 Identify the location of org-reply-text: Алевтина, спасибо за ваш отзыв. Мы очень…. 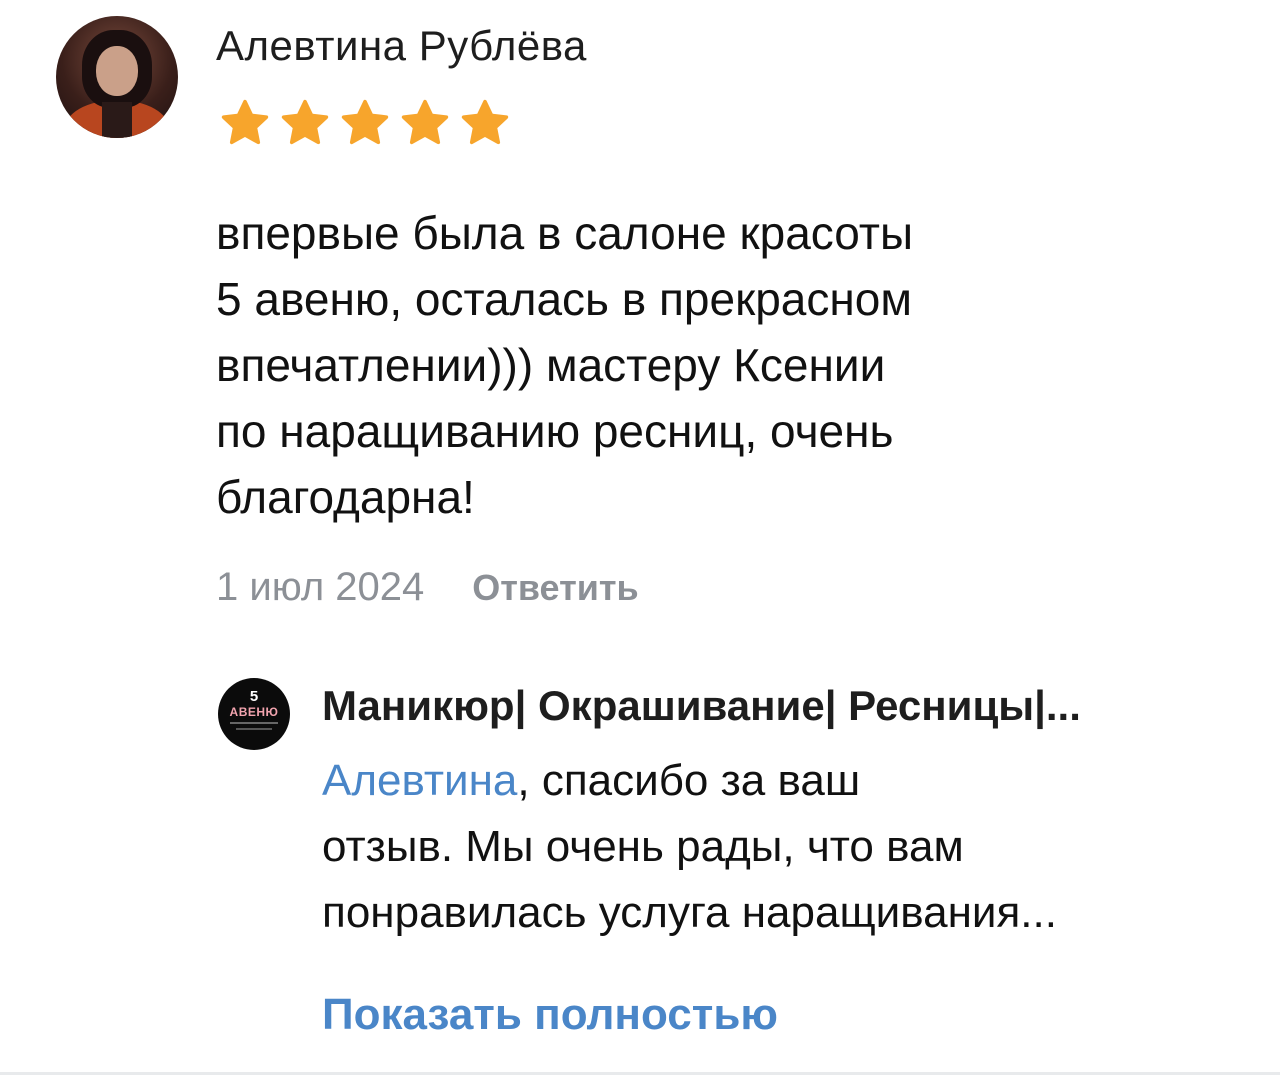
(772, 847).